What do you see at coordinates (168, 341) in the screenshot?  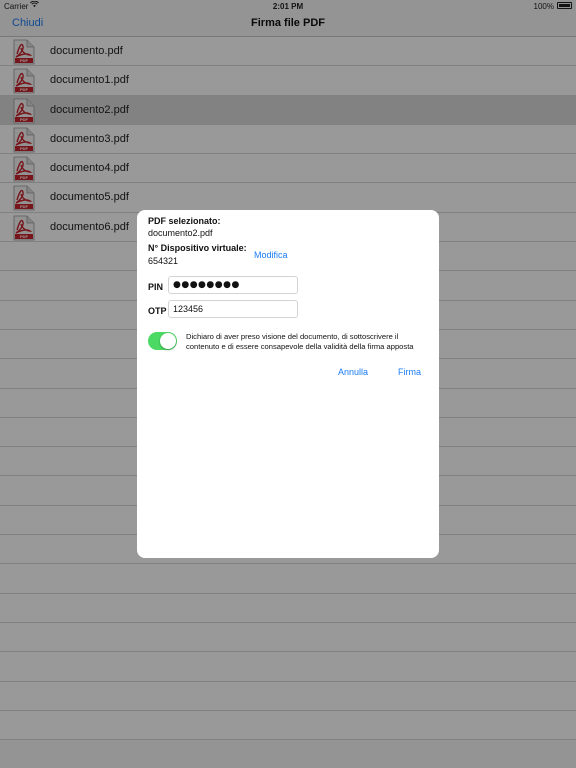 I see `toggle-knob` at bounding box center [168, 341].